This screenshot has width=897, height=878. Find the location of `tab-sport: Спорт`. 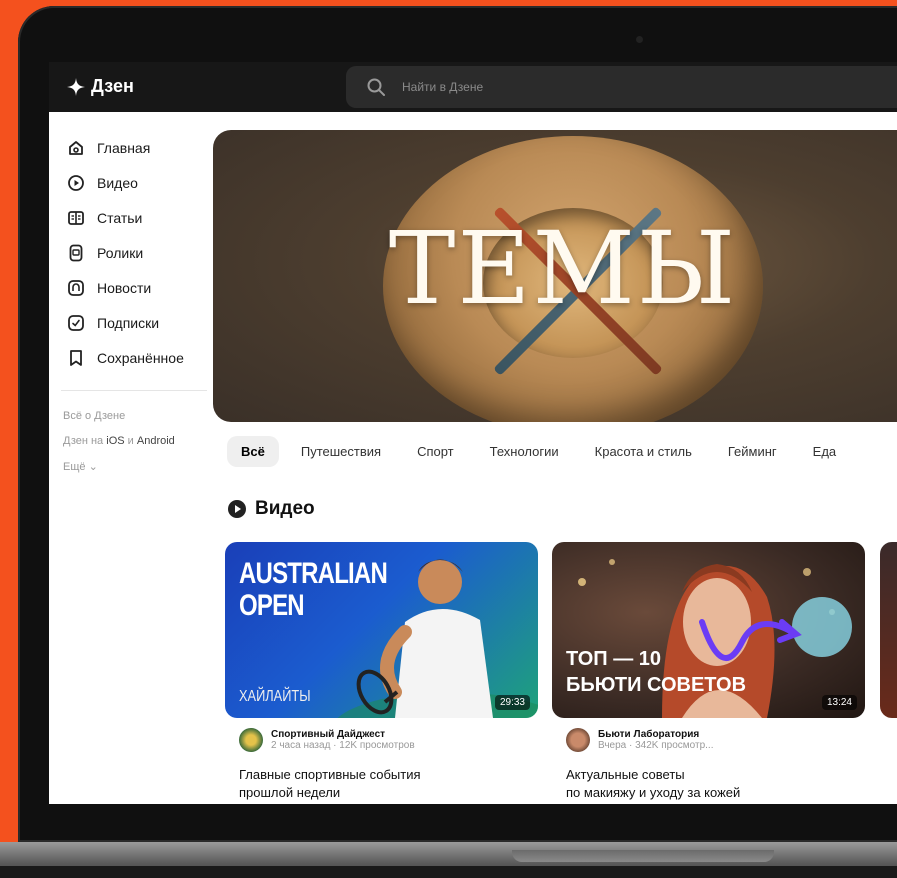

tab-sport: Спорт is located at coordinates (435, 451).